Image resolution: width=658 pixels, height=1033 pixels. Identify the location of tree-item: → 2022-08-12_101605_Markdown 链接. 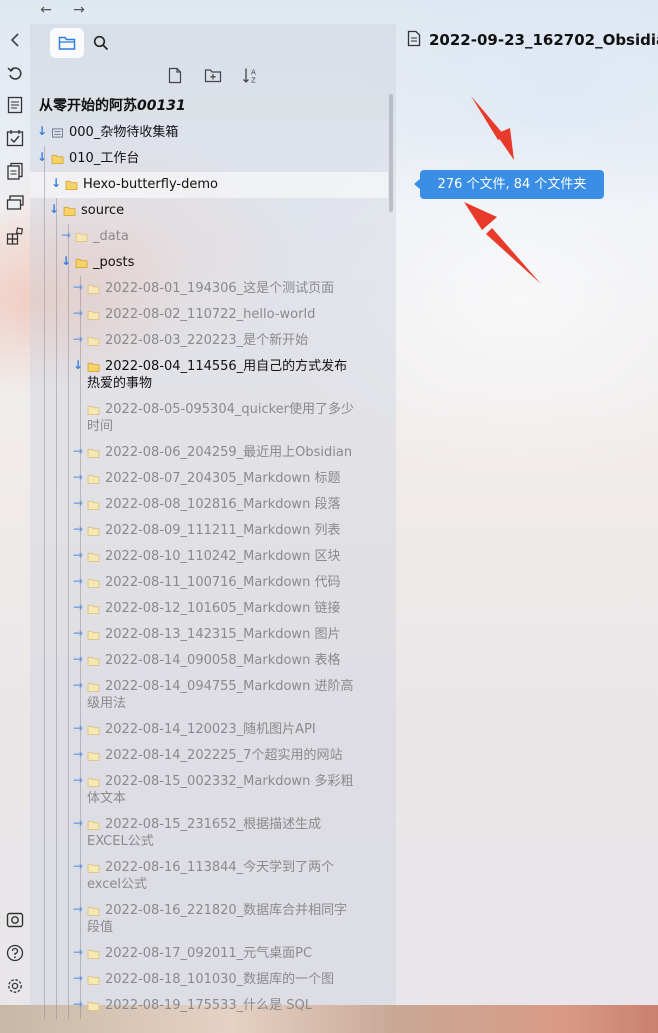
(209, 609).